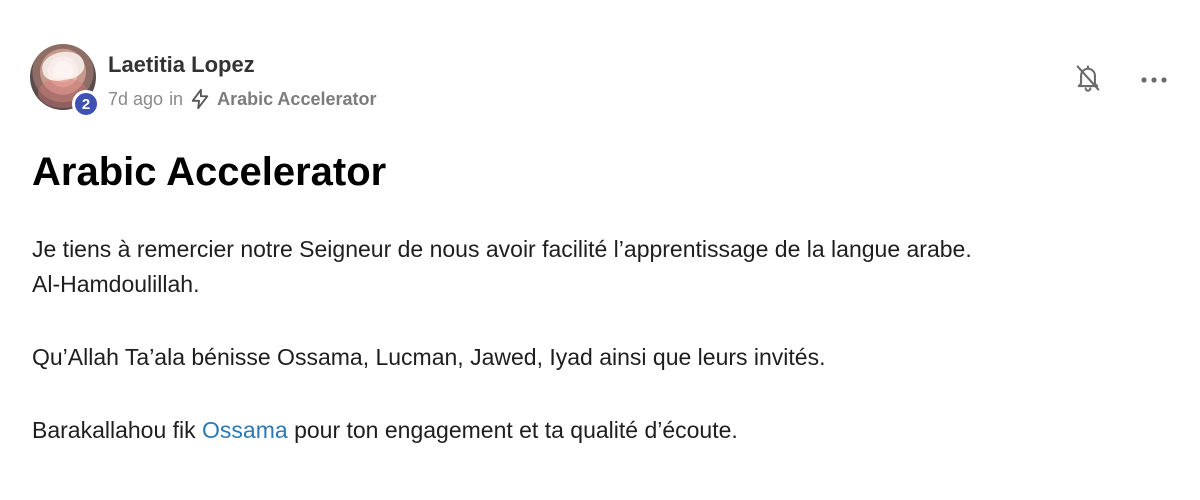  What do you see at coordinates (200, 99) in the screenshot?
I see `bolt-icon` at bounding box center [200, 99].